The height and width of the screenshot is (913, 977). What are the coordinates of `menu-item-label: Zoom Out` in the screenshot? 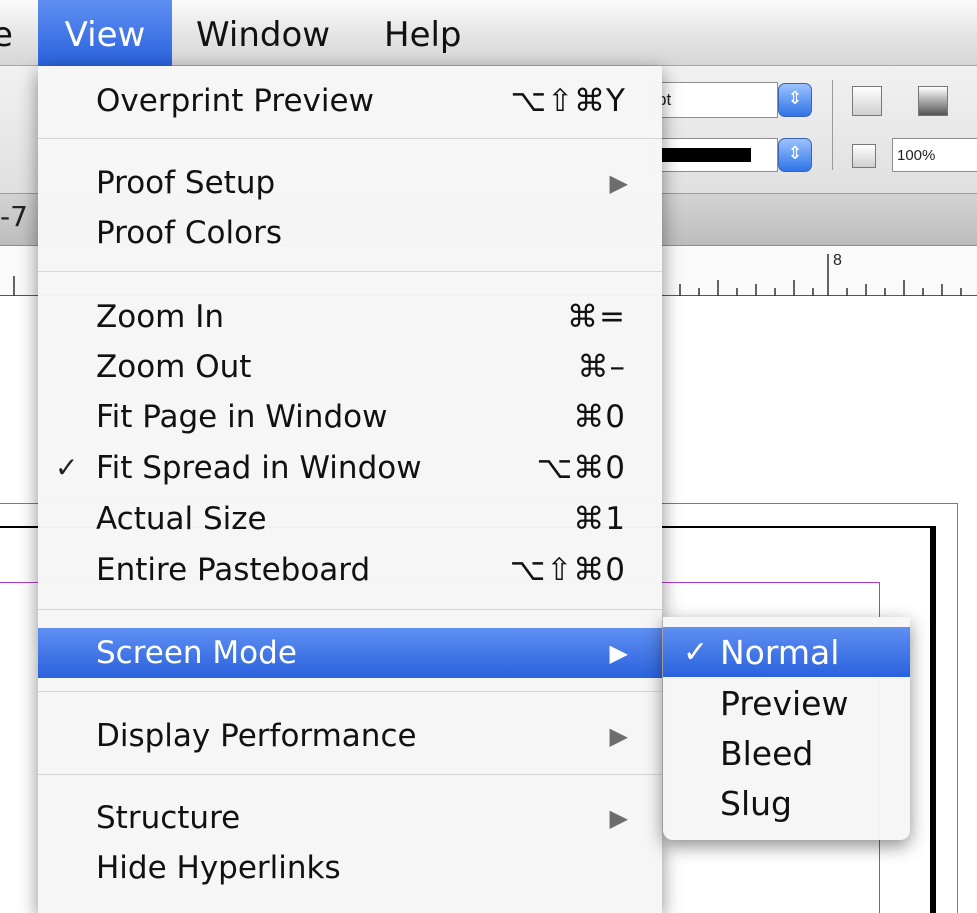 It's located at (174, 367).